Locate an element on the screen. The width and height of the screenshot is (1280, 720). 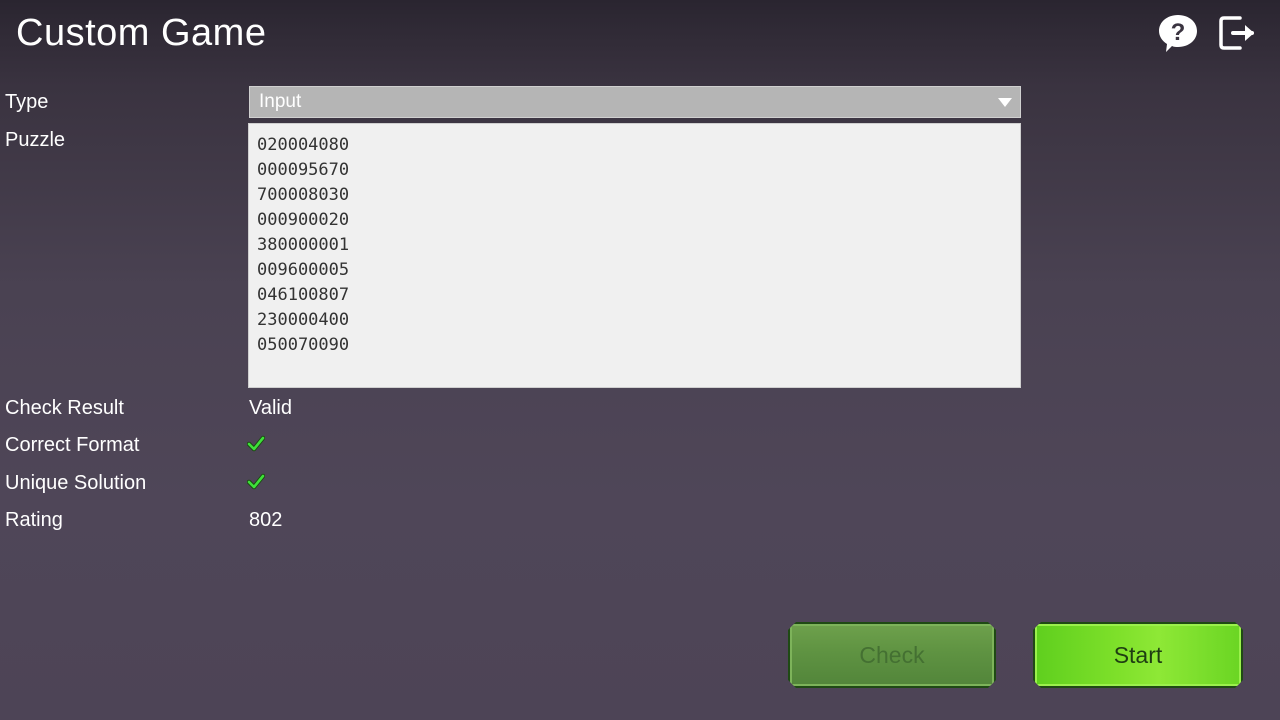
rating-label: Rating is located at coordinates (34, 520).